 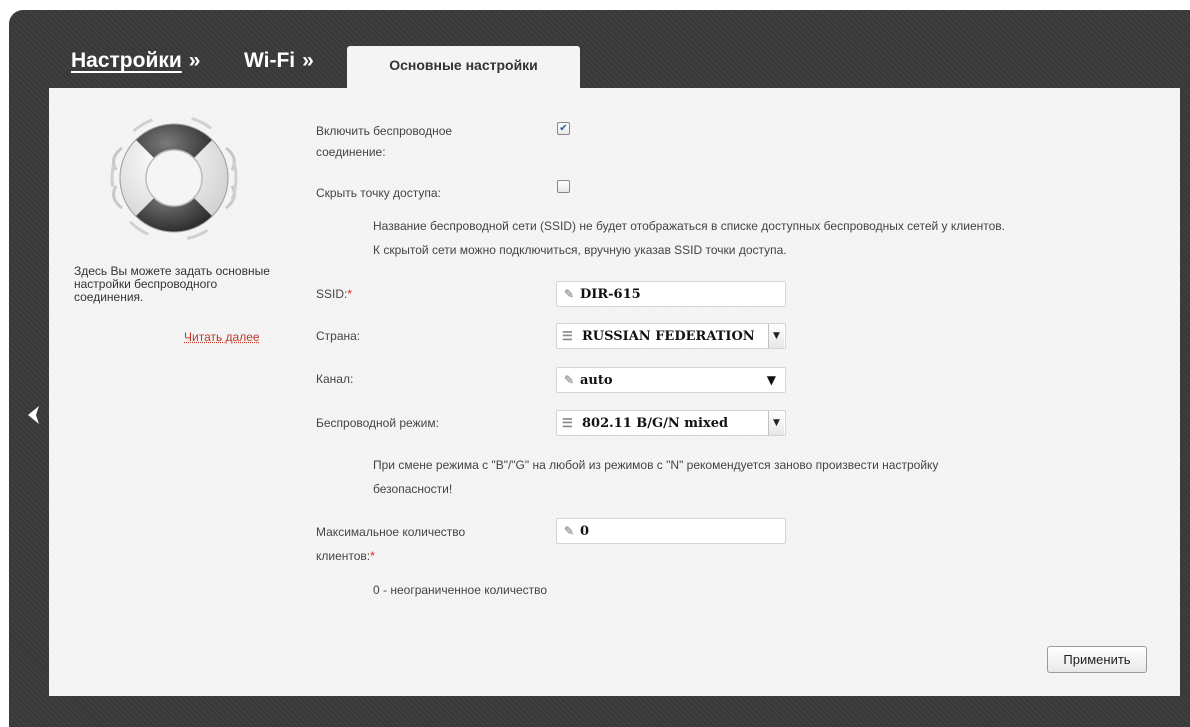 I want to click on country-select: ☰ RUSSIAN FEDERATION ▼, so click(x=671, y=336).